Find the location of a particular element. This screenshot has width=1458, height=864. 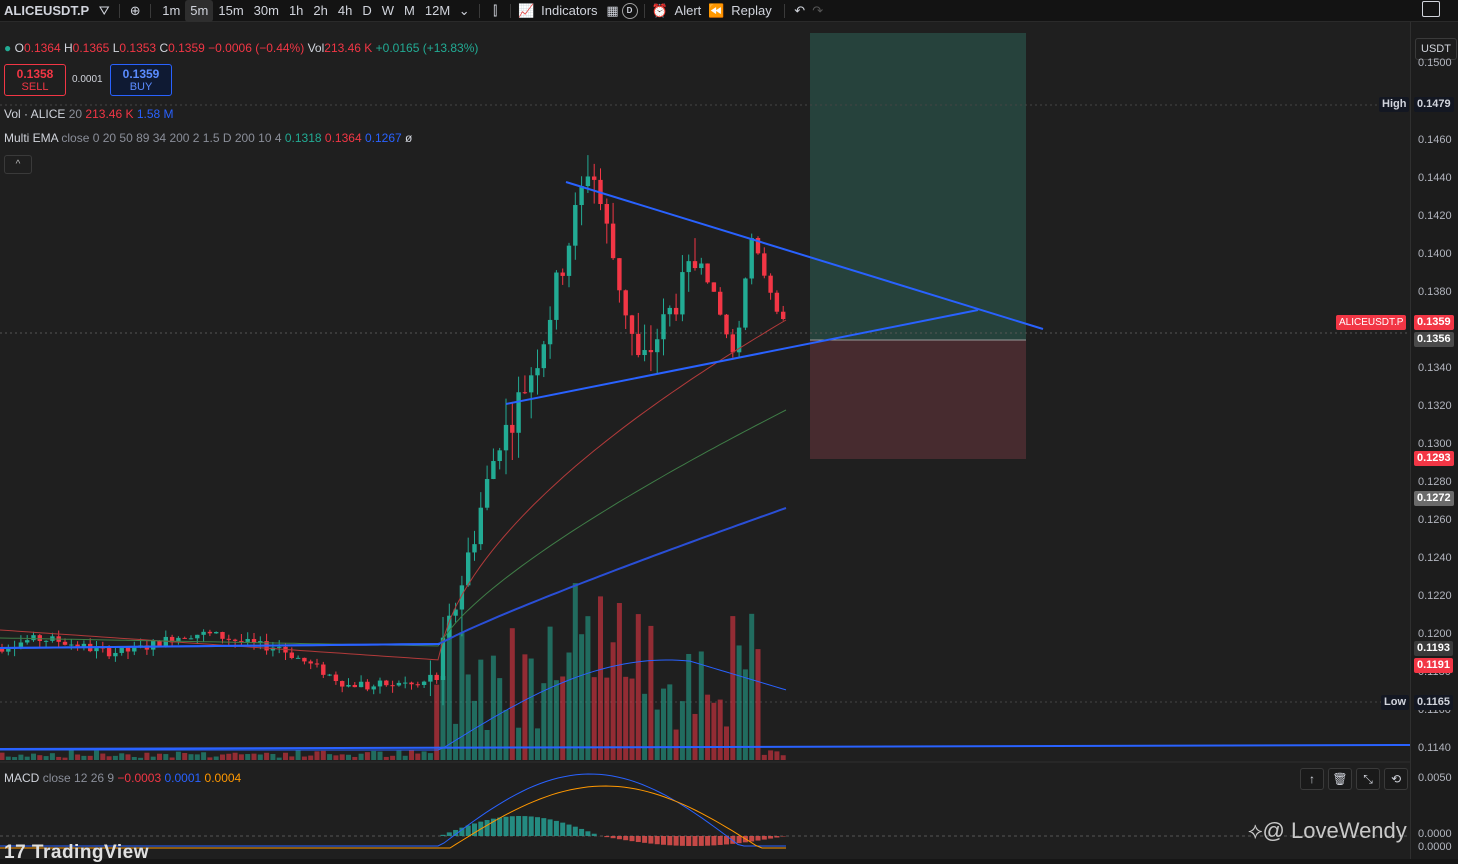

buy-button: 0.1359 BUY is located at coordinates (141, 80).